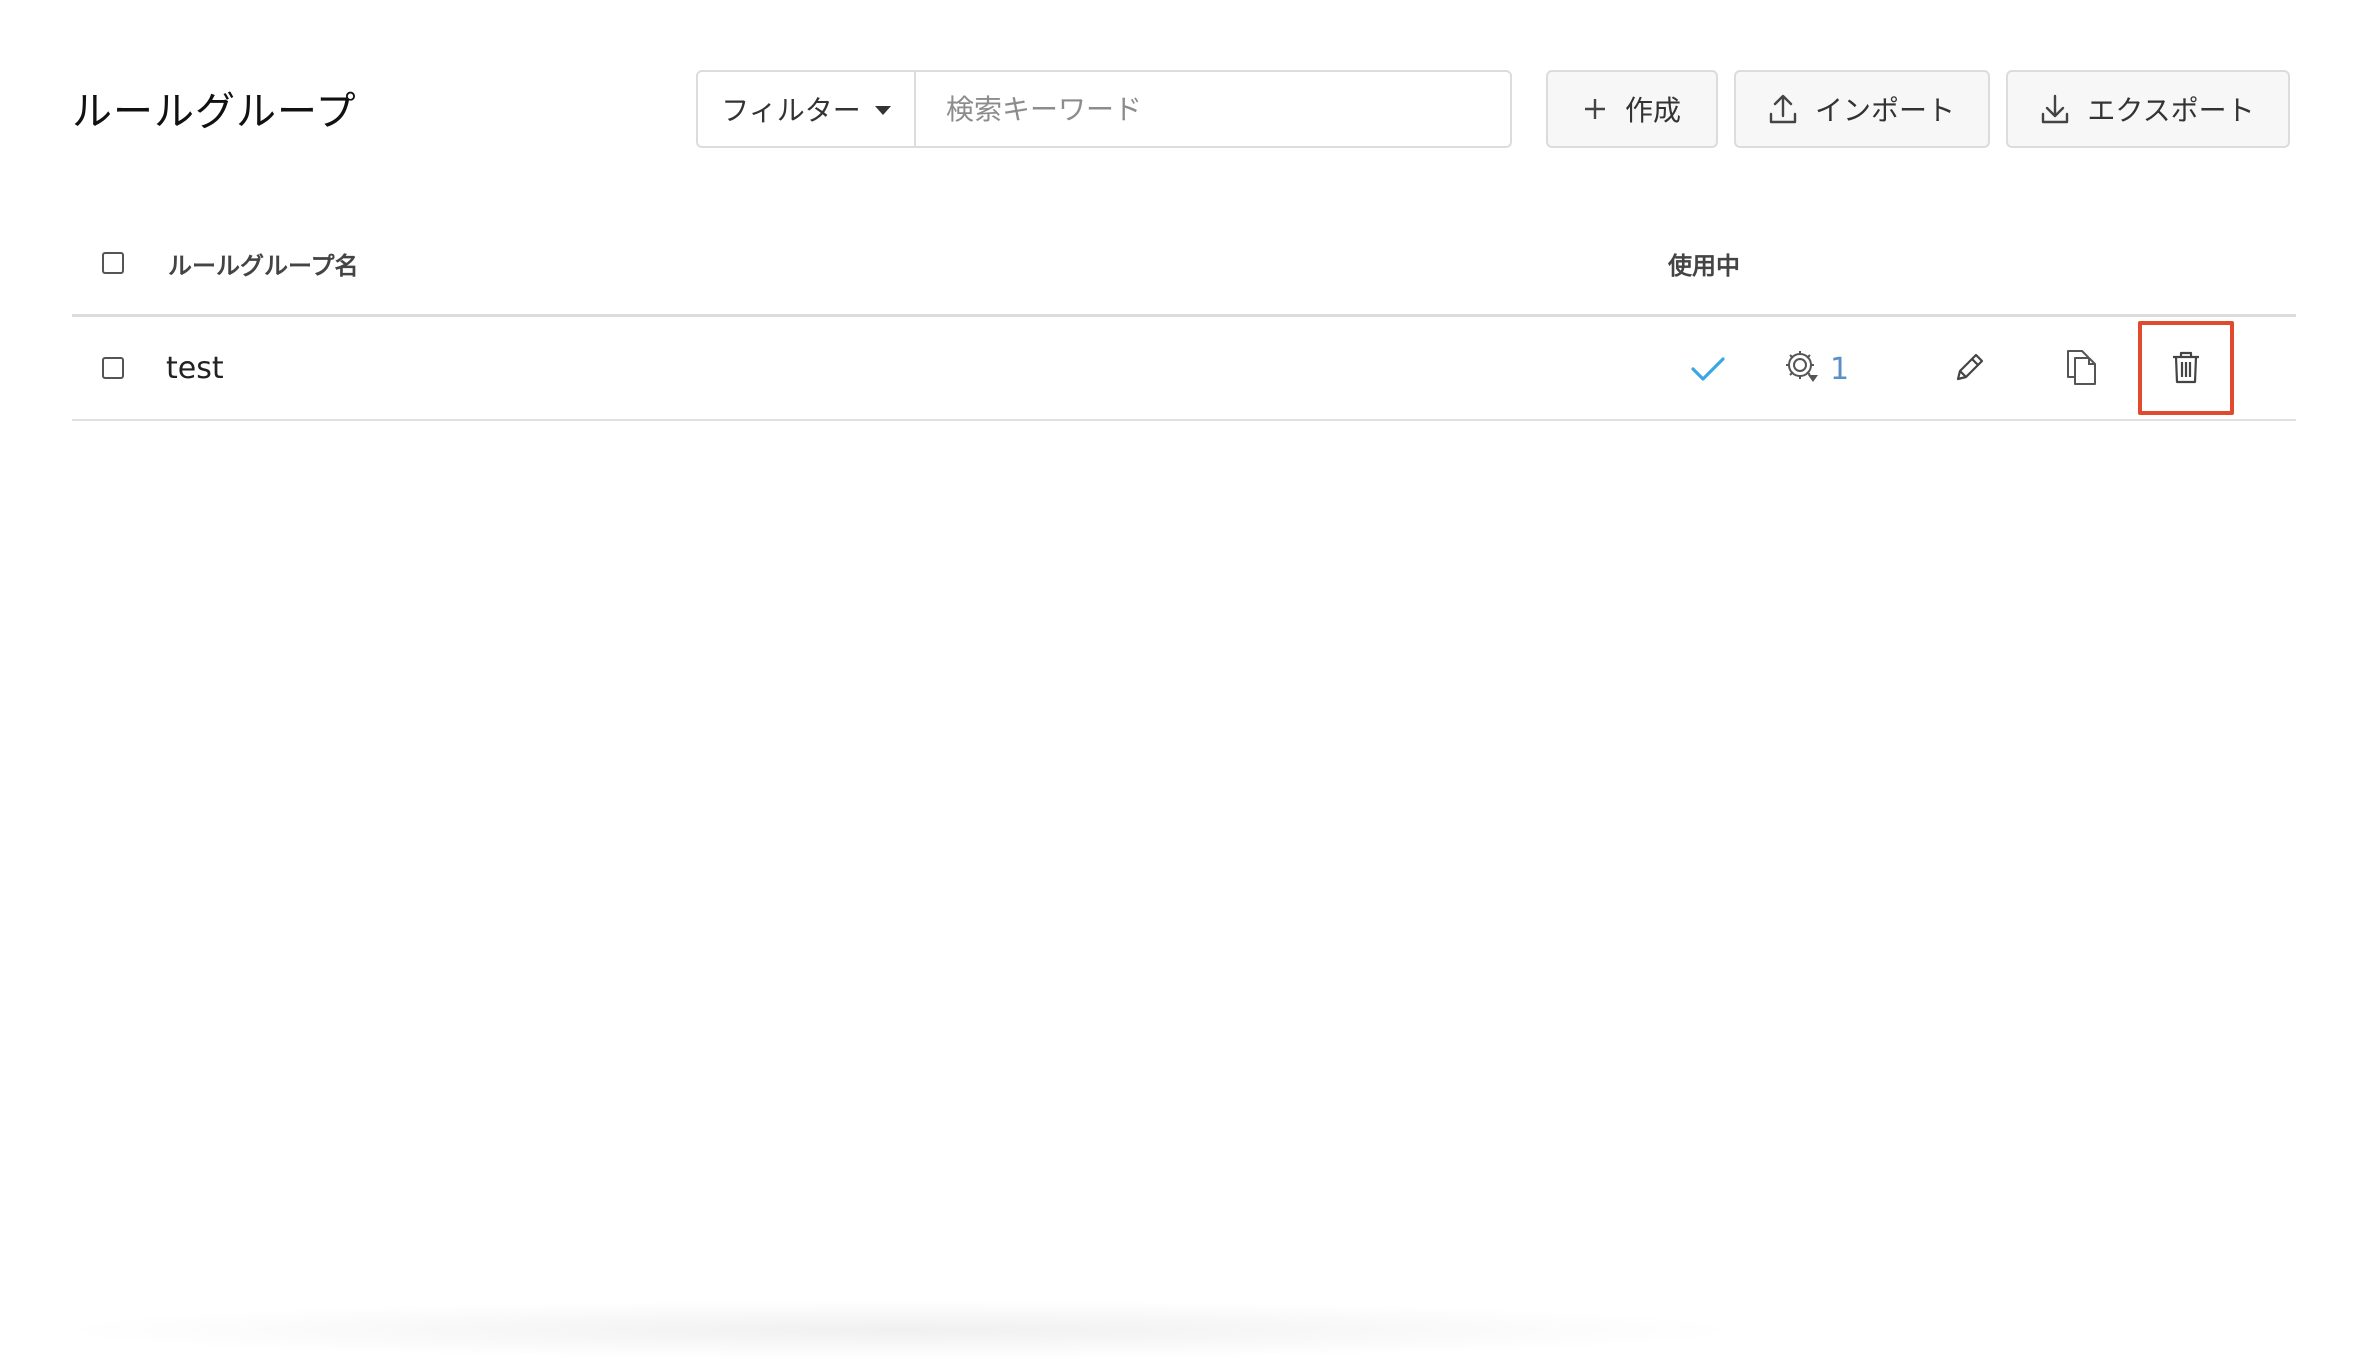 This screenshot has height=1360, width=2360. What do you see at coordinates (882, 110) in the screenshot?
I see `caret-down-icon` at bounding box center [882, 110].